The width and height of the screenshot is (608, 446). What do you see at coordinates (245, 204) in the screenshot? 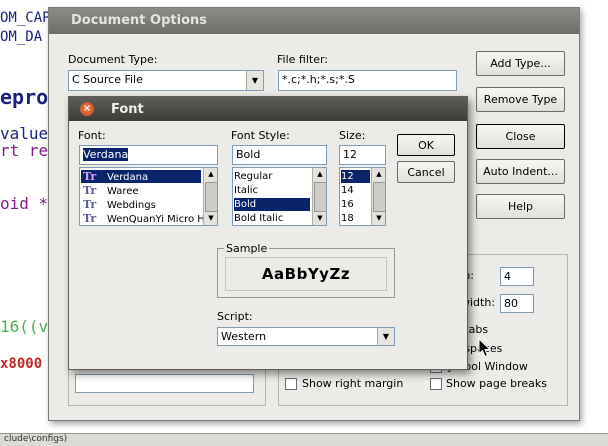
I see `font-style-item-label: Bold` at bounding box center [245, 204].